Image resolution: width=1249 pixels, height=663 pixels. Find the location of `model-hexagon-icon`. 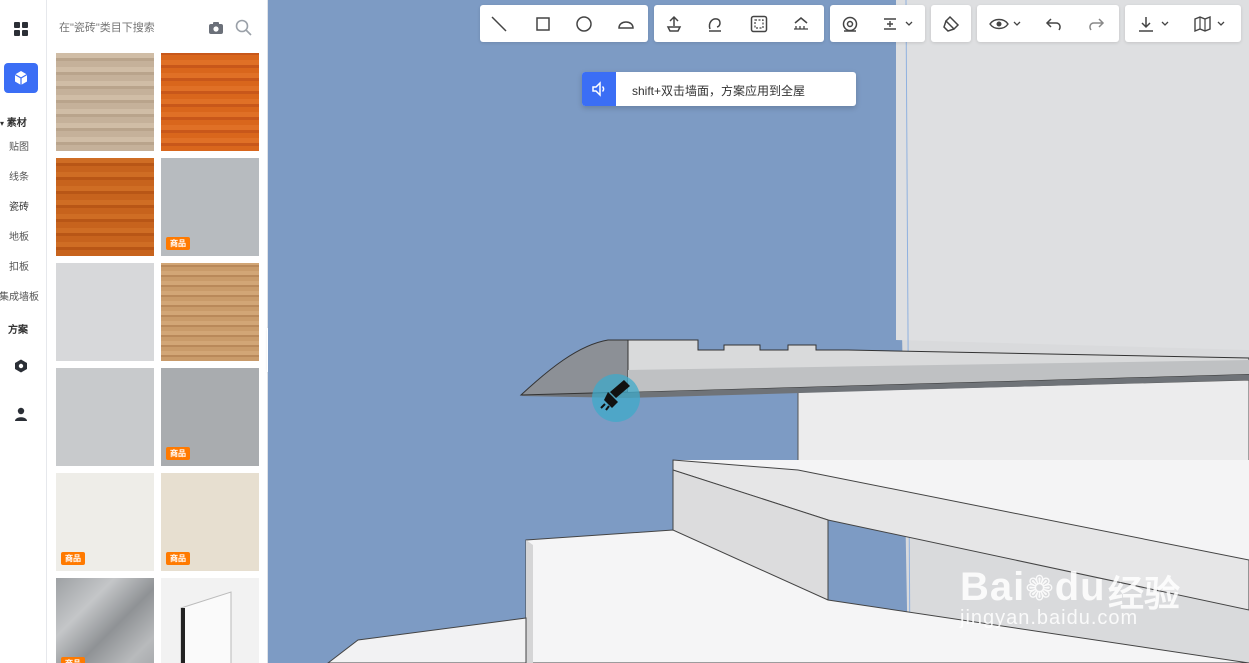

model-hexagon-icon is located at coordinates (21, 366).